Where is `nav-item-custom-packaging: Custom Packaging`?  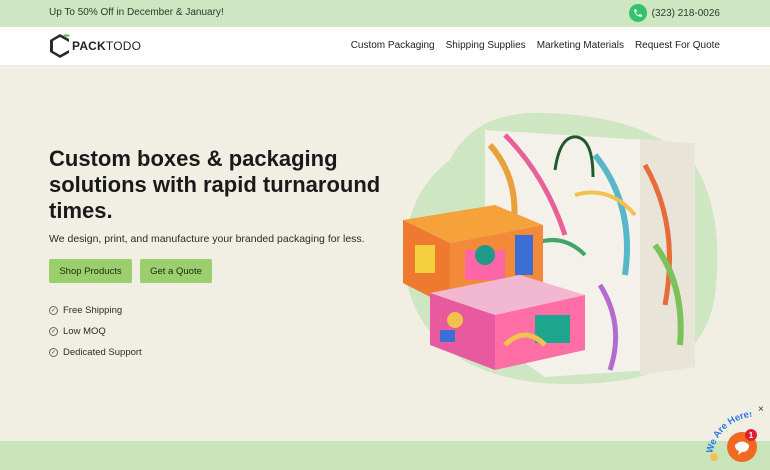 nav-item-custom-packaging: Custom Packaging is located at coordinates (393, 45).